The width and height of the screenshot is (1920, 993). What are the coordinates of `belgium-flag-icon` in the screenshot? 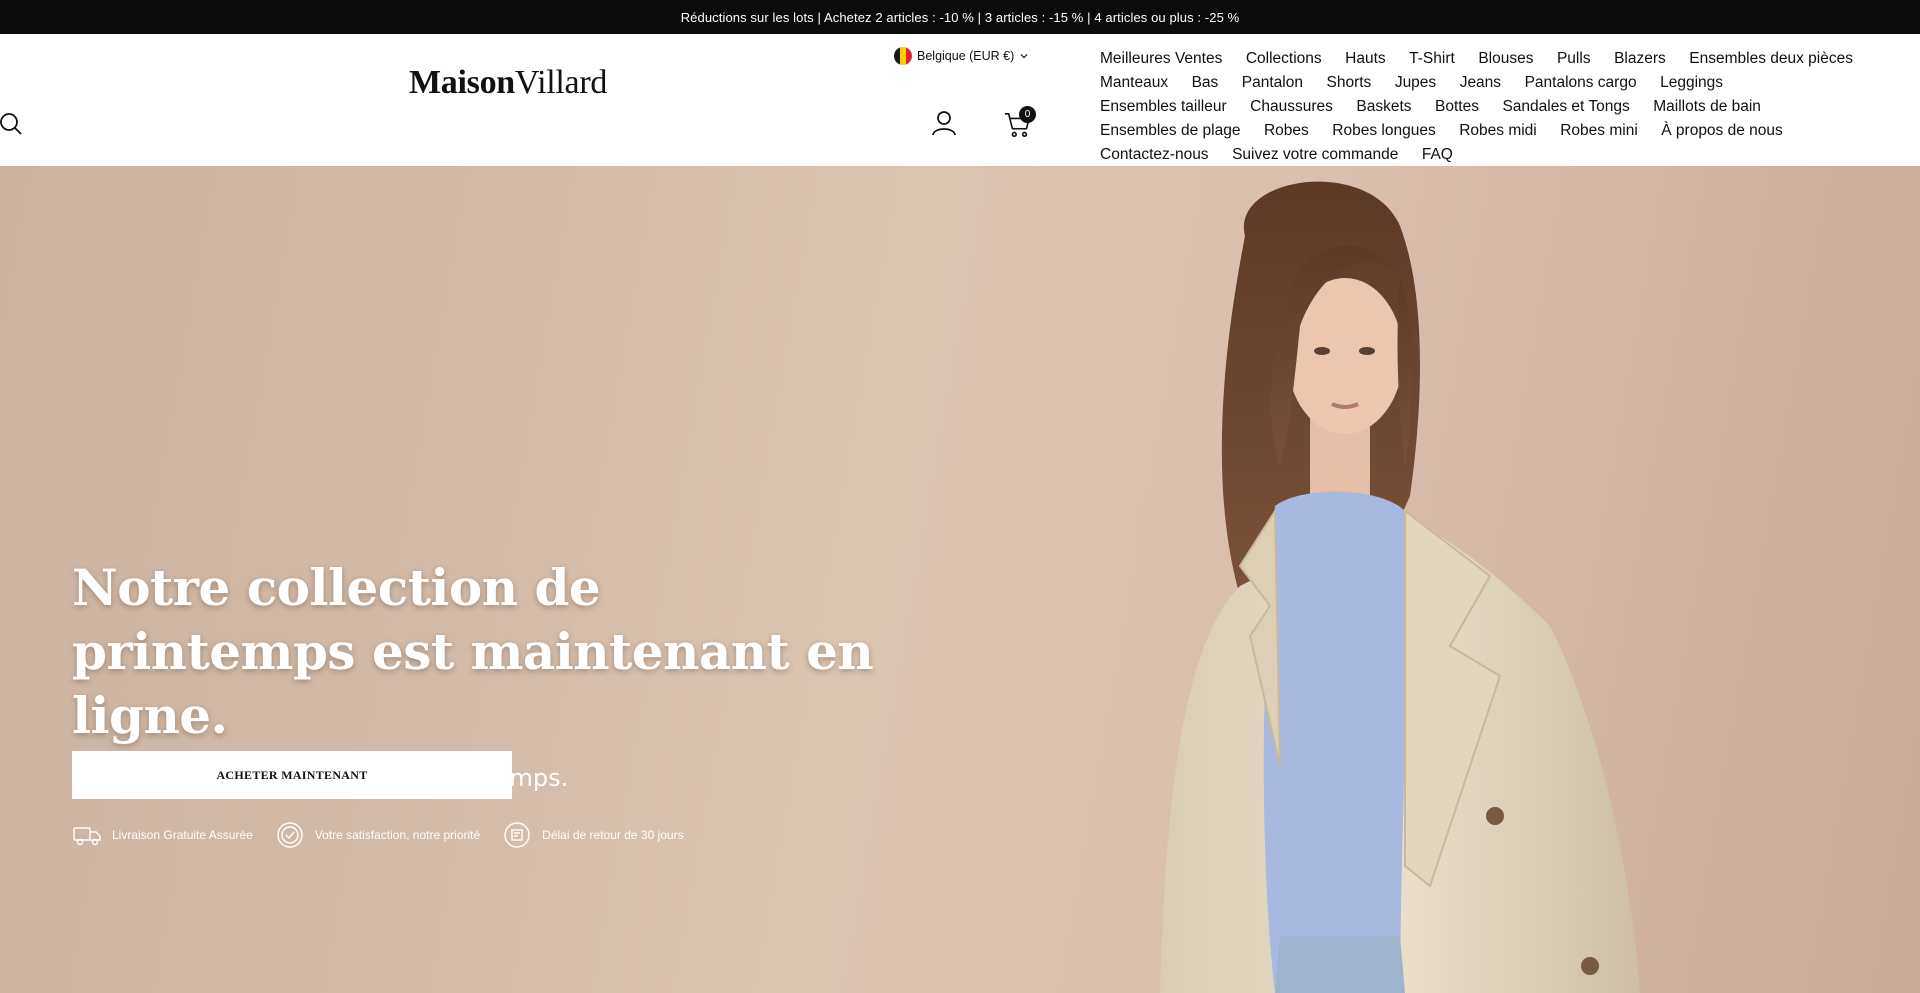 It's located at (903, 56).